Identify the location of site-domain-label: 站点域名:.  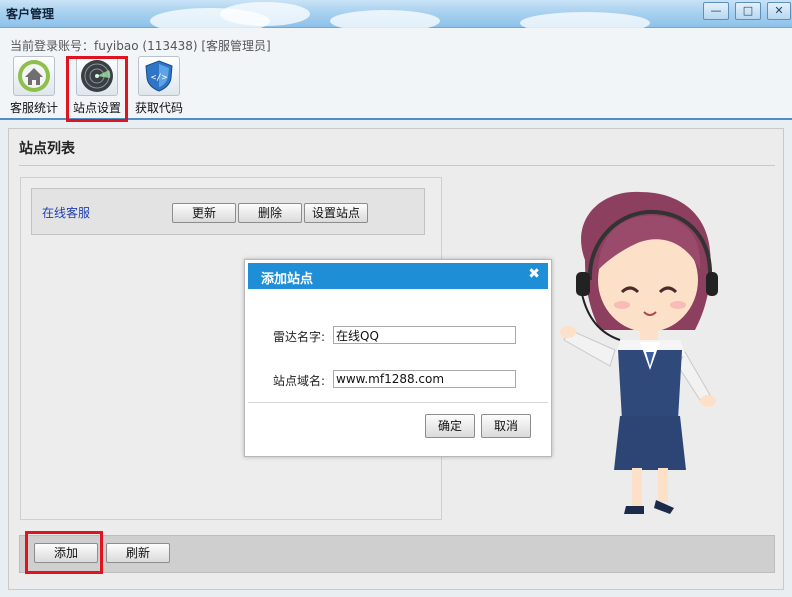
(299, 381).